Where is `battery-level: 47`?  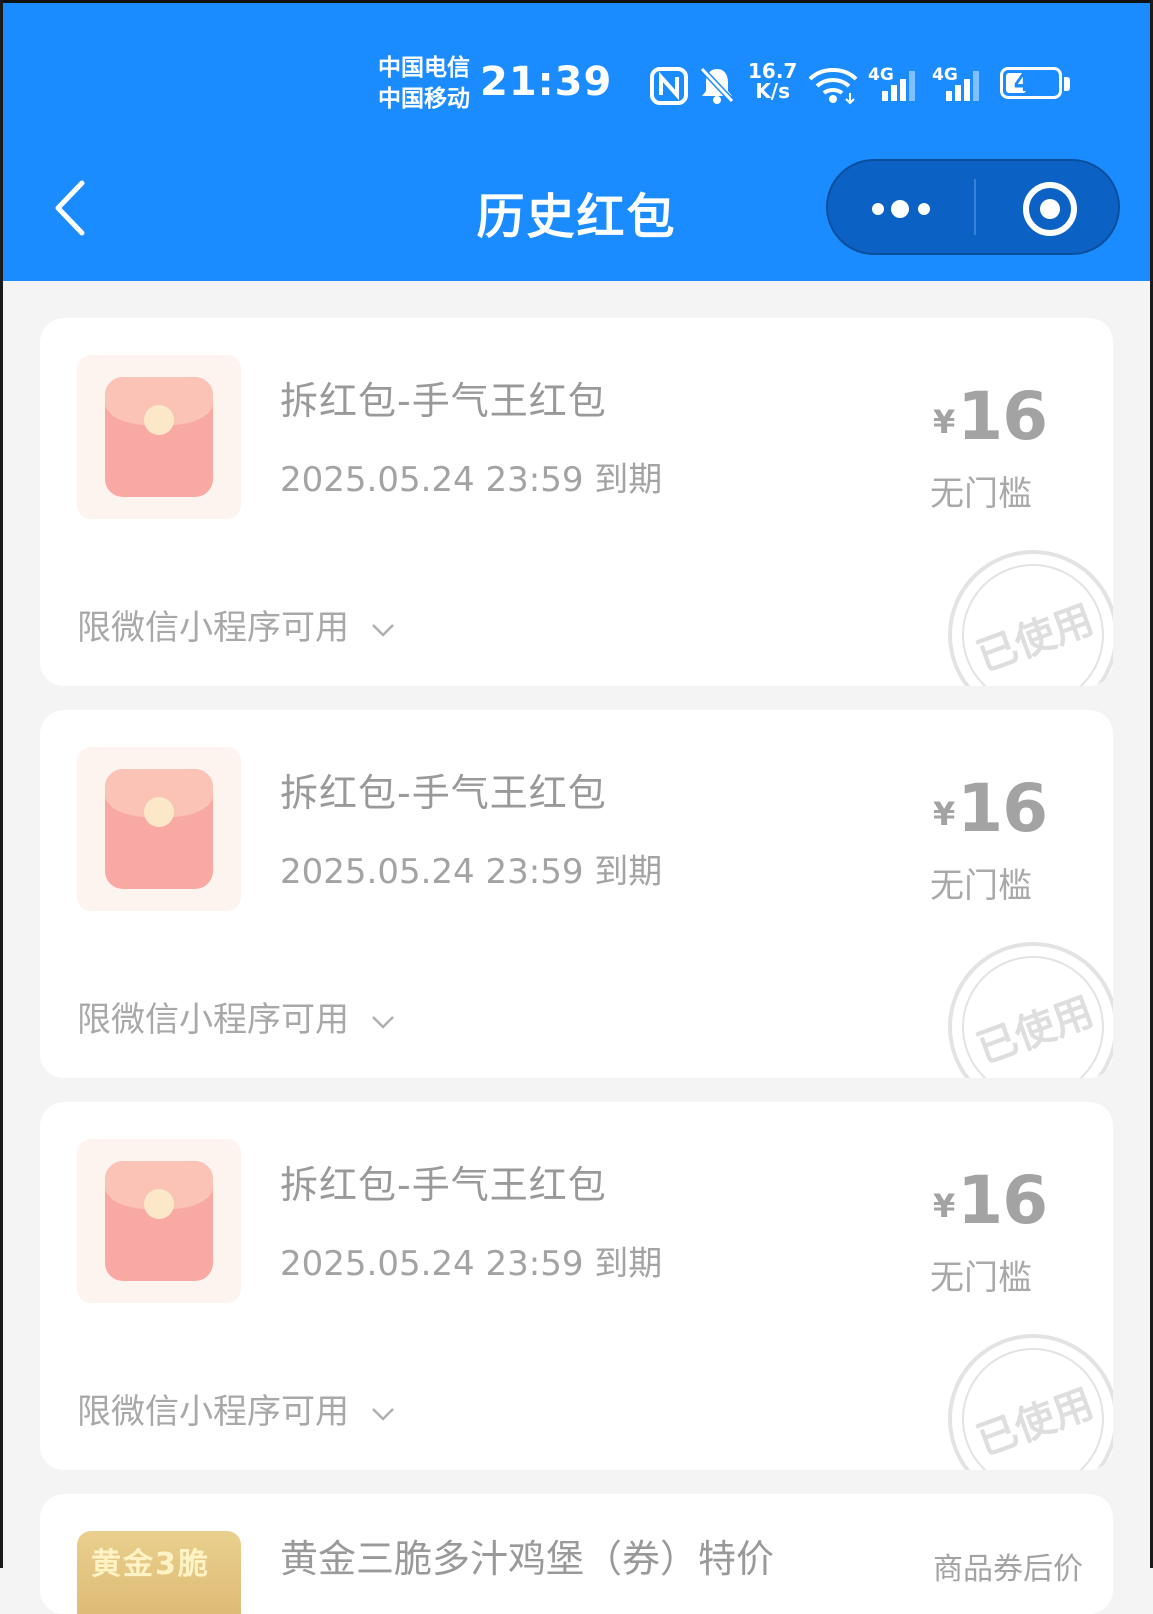
battery-level: 47 is located at coordinates (1031, 82).